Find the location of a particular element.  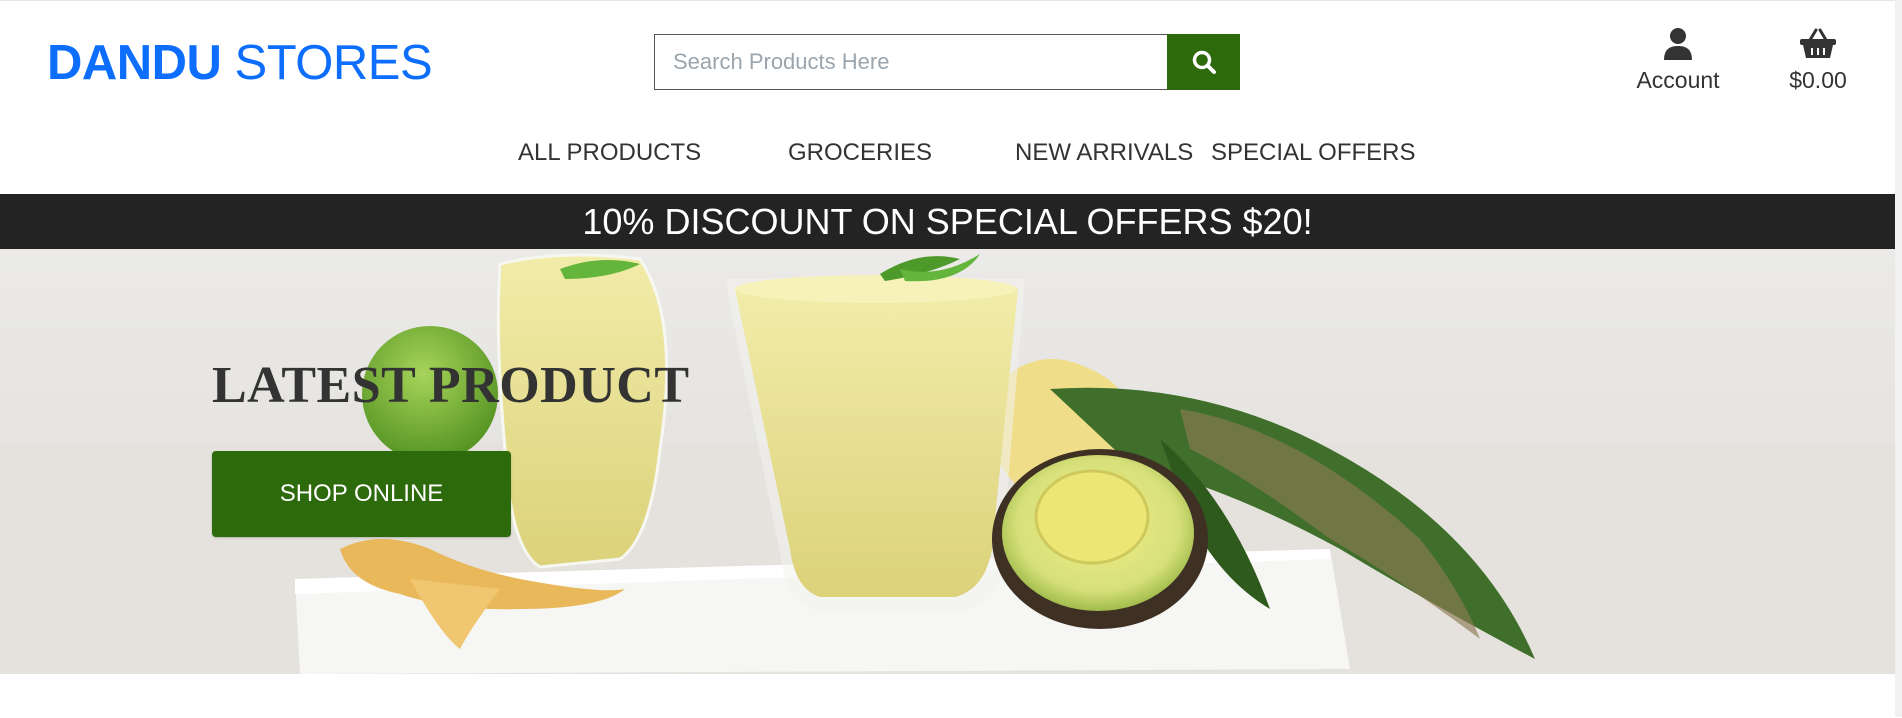

search-input is located at coordinates (910, 62).